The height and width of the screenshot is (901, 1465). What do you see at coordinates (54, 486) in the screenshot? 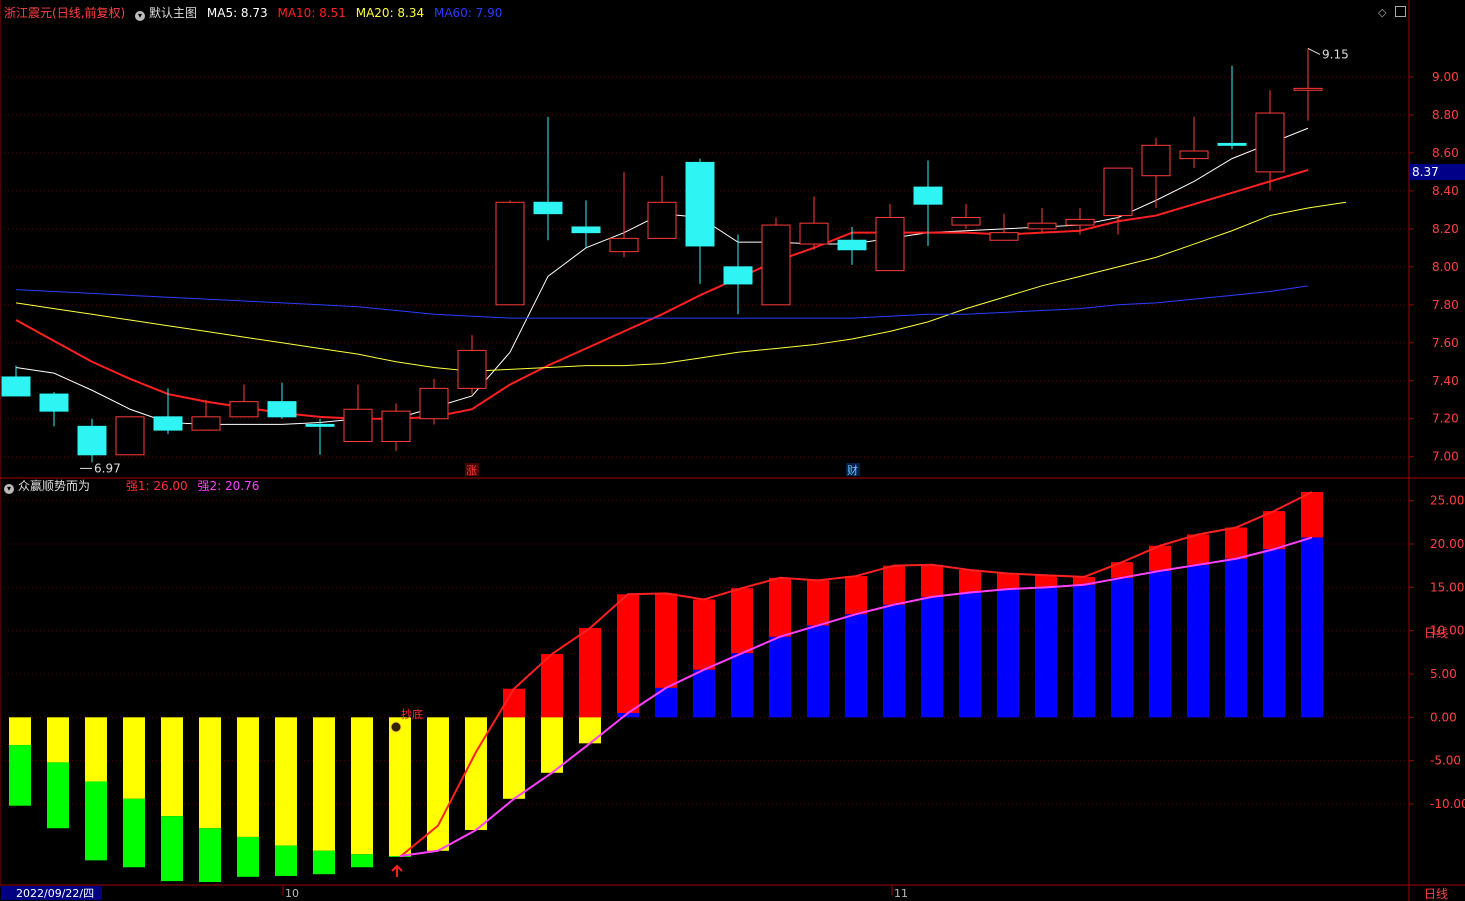
I see `indicator-name: 众赢顺势而为` at bounding box center [54, 486].